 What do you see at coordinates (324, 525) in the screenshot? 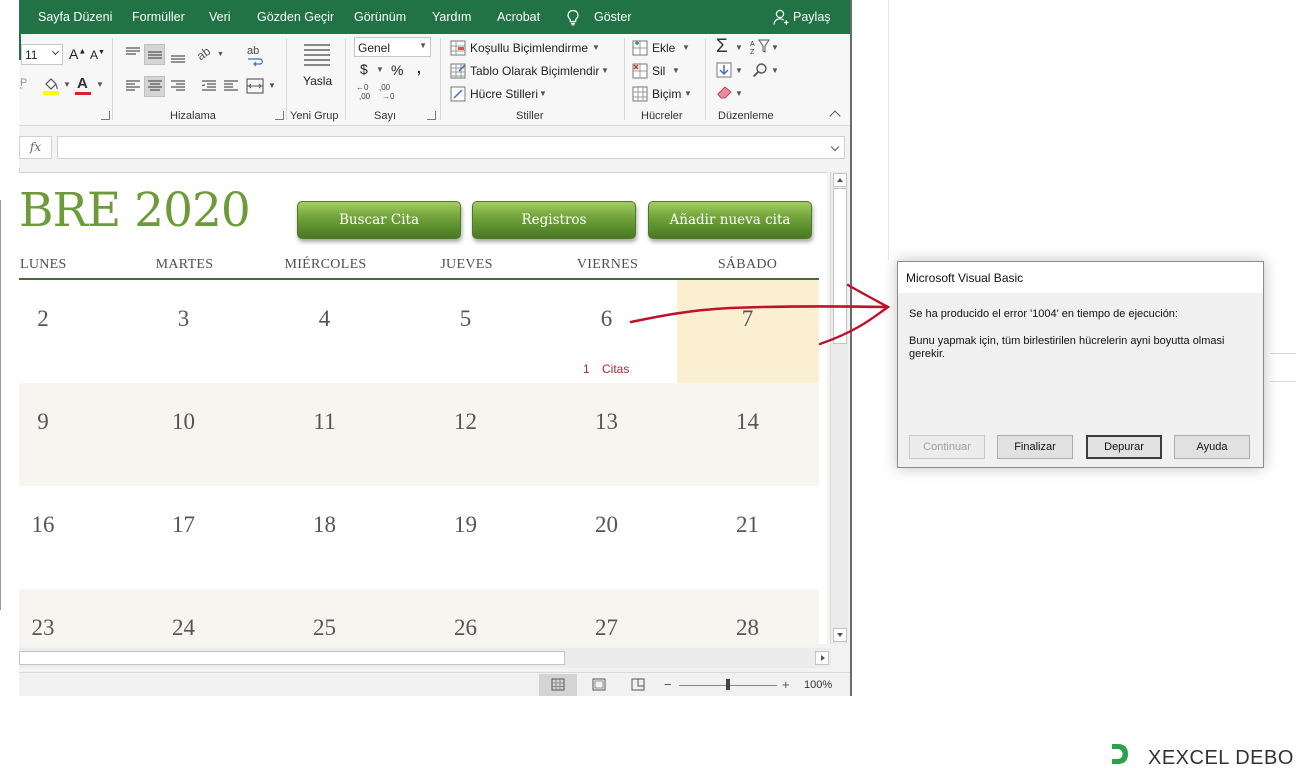
I see `day-cell: 18` at bounding box center [324, 525].